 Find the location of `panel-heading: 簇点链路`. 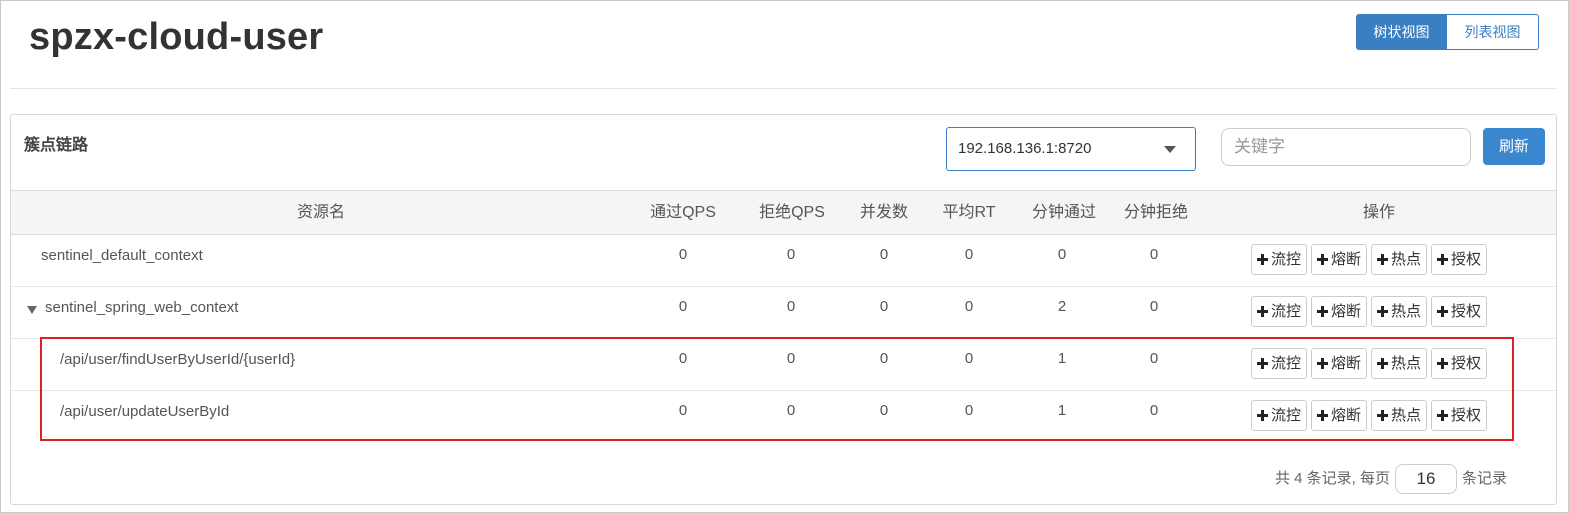

panel-heading: 簇点链路 is located at coordinates (56, 145).